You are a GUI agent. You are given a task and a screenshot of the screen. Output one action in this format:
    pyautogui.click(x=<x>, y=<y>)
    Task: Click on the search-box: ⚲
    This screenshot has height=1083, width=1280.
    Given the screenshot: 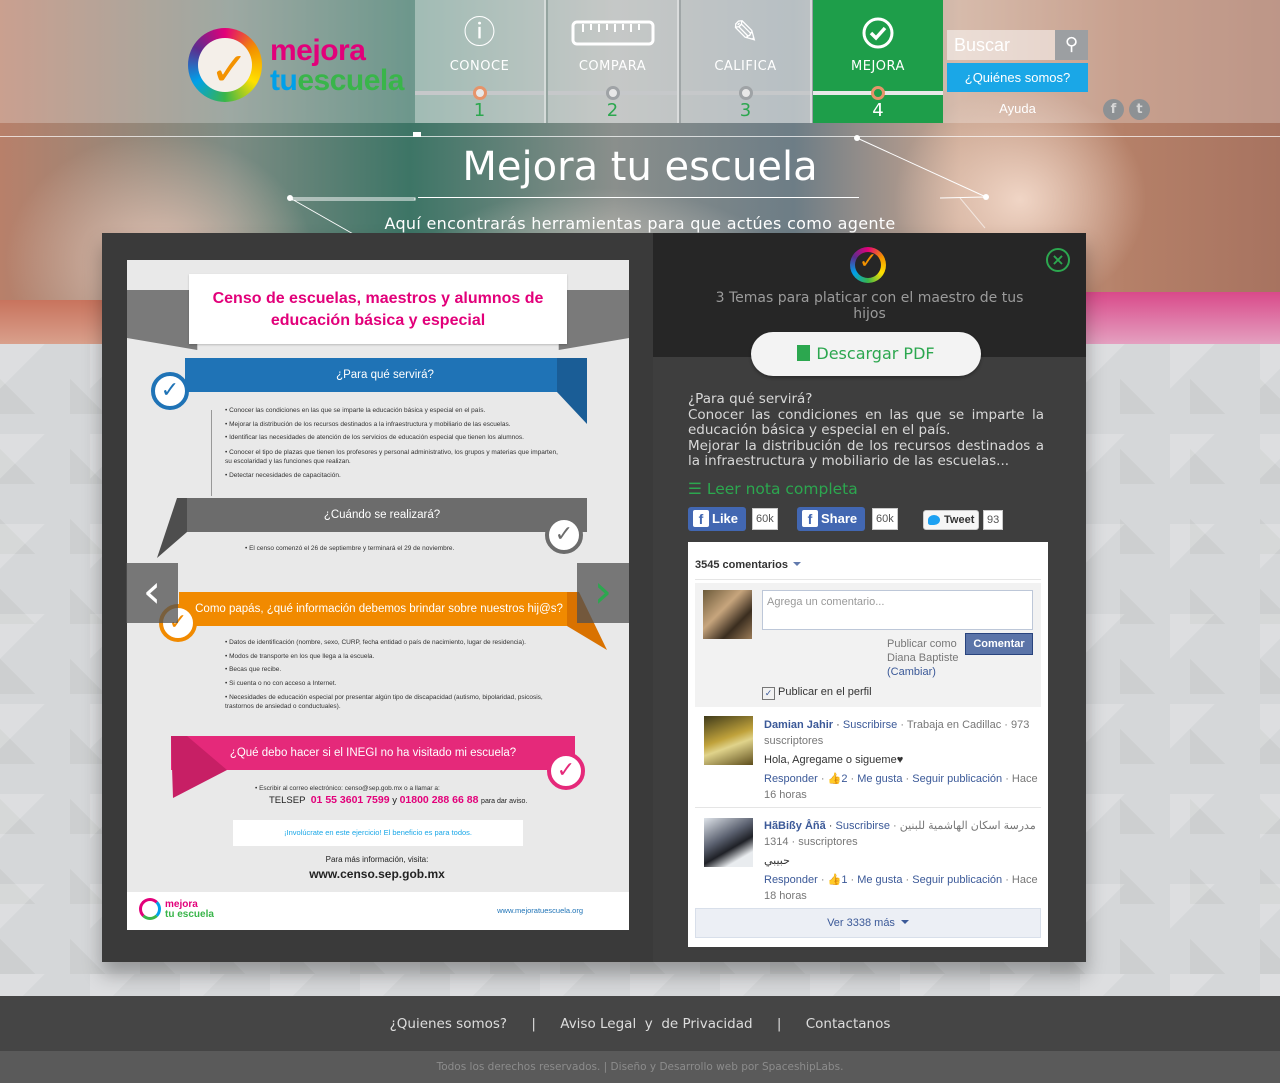 What is the action you would take?
    pyautogui.click(x=1017, y=45)
    